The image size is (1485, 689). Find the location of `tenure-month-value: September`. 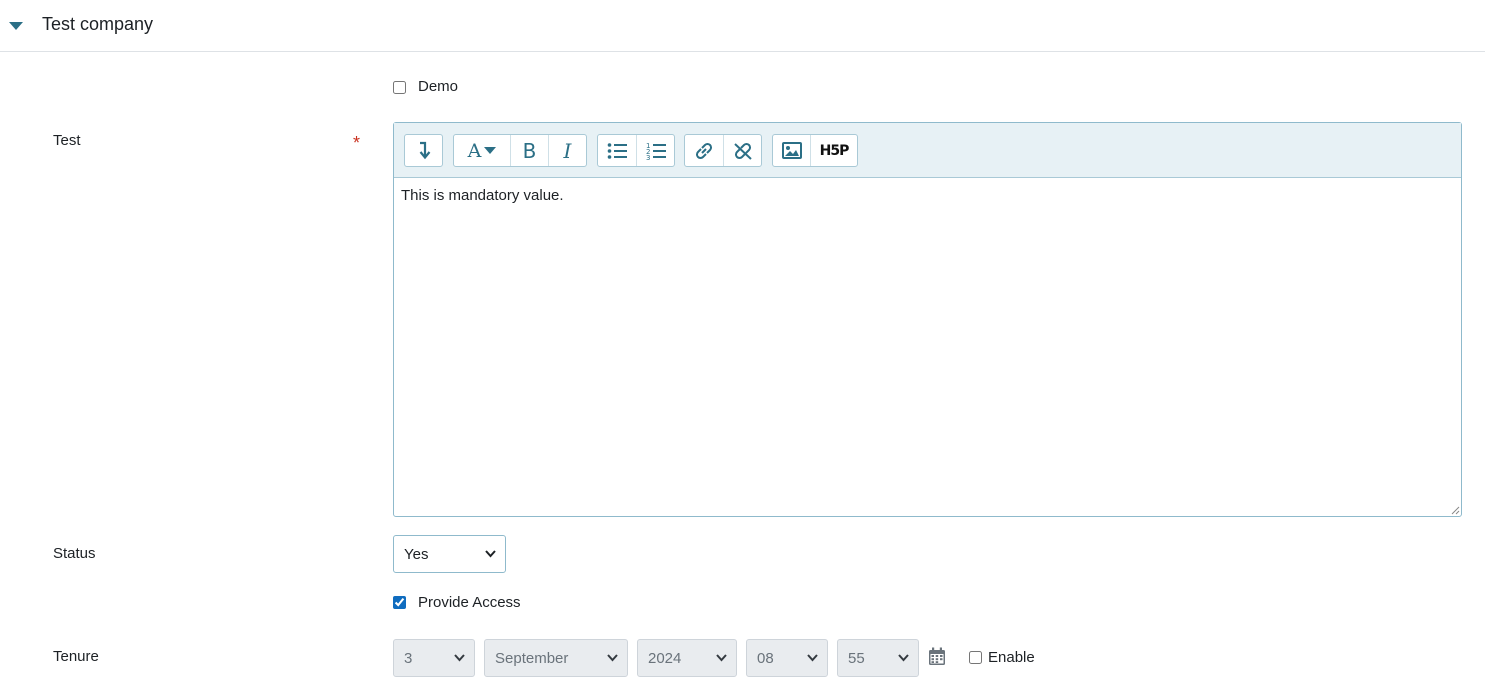

tenure-month-value: September is located at coordinates (532, 658).